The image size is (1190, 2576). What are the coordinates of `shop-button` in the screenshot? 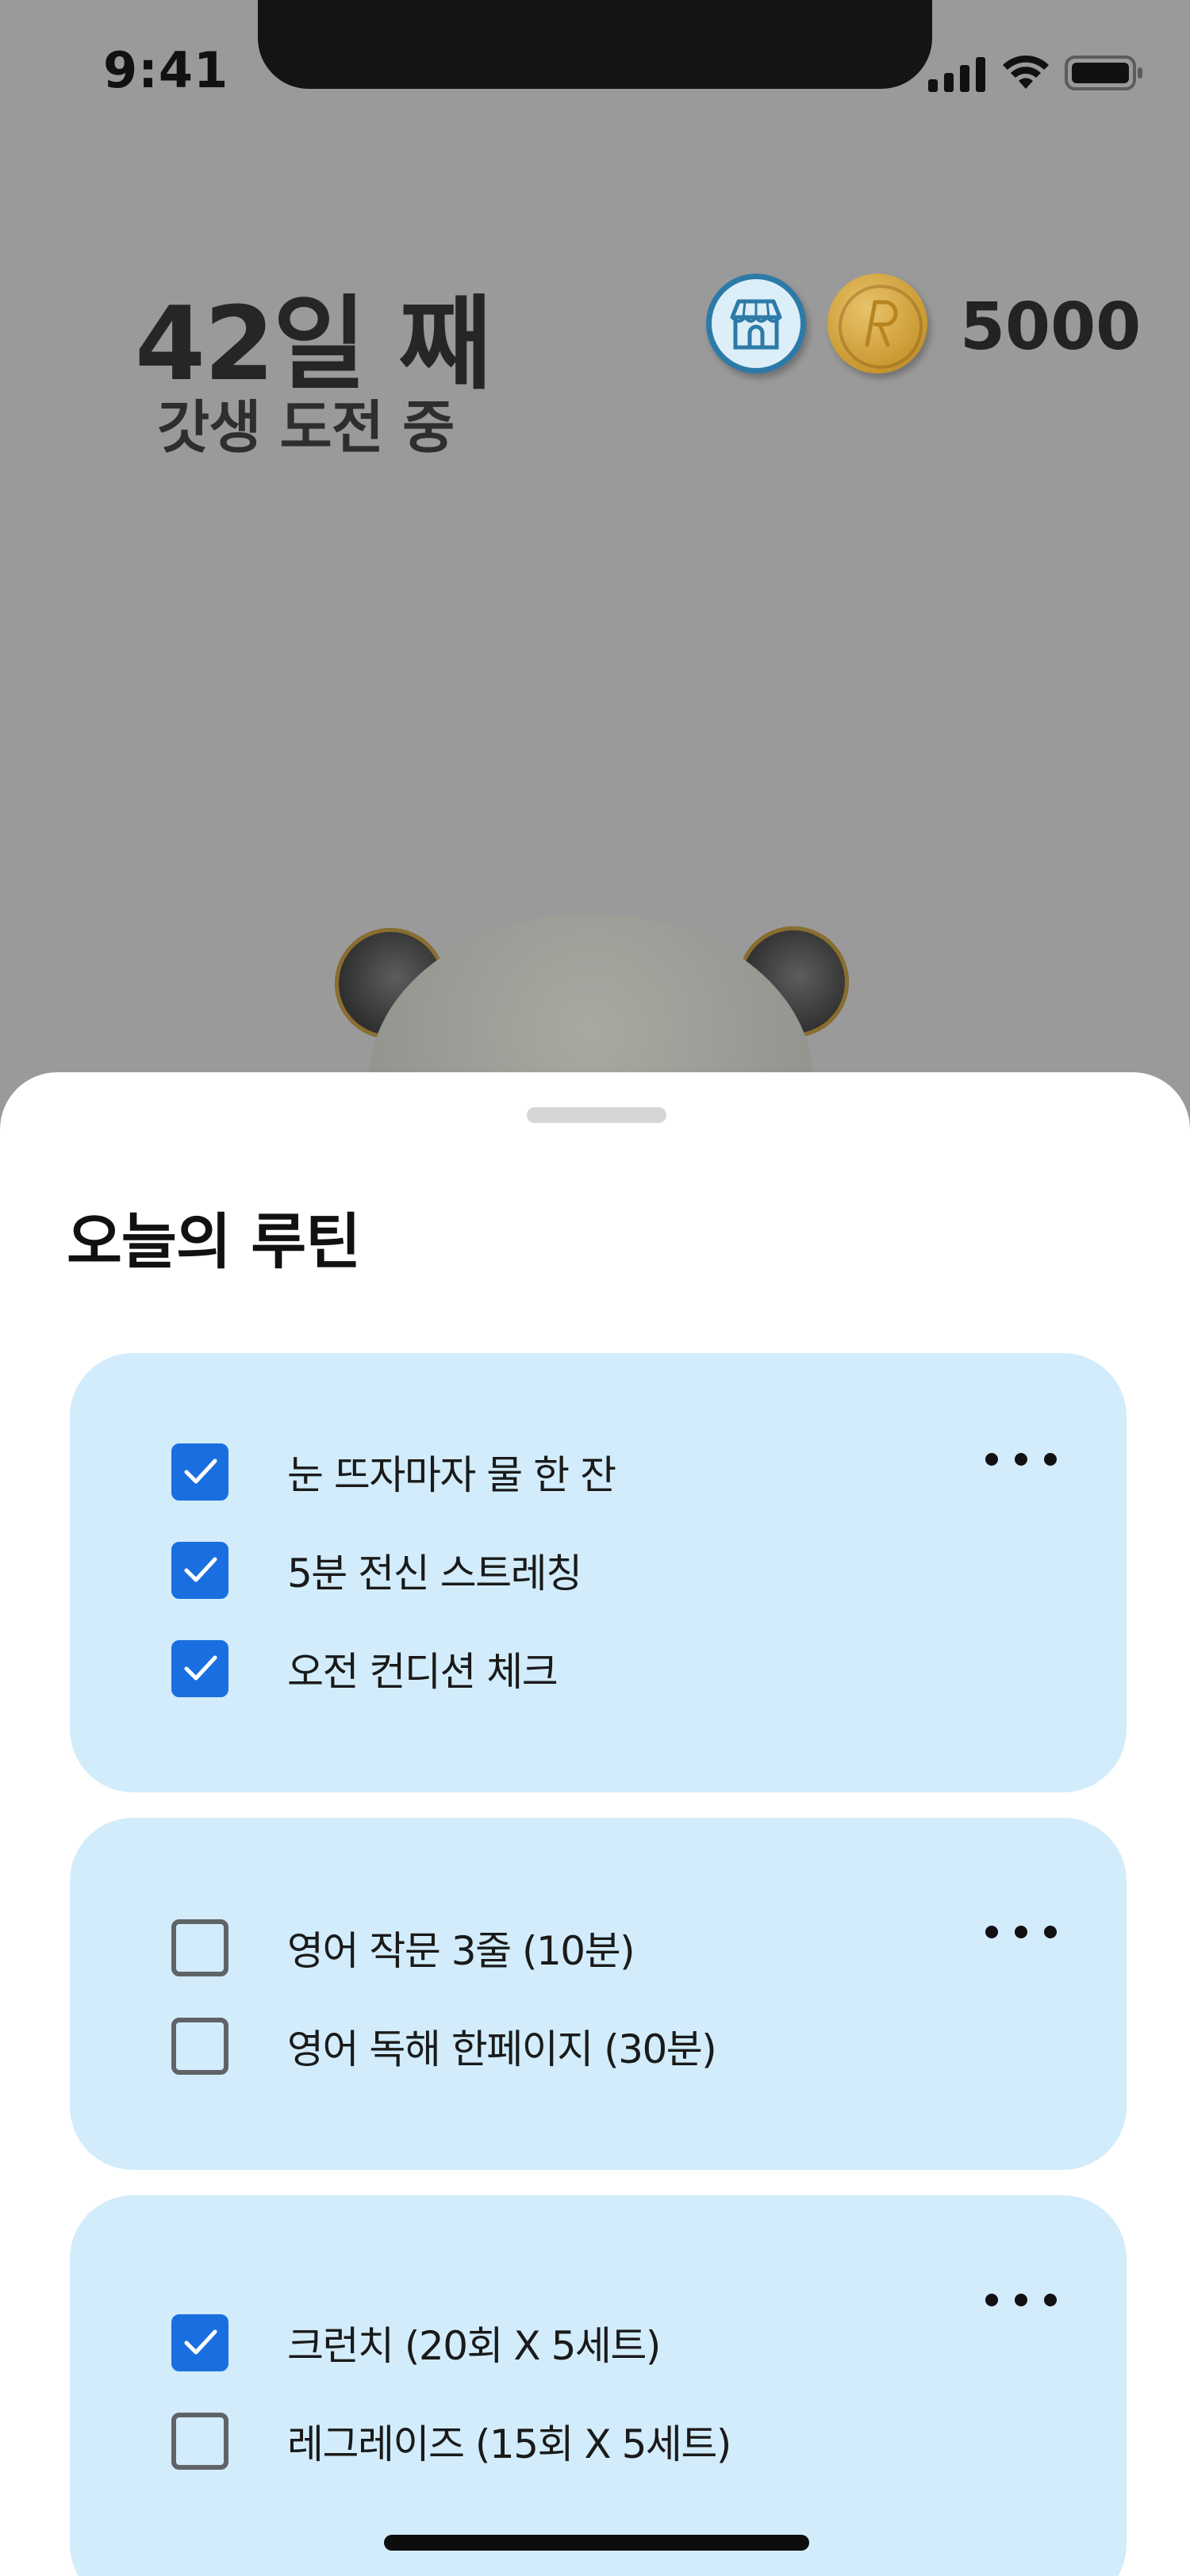 It's located at (756, 324).